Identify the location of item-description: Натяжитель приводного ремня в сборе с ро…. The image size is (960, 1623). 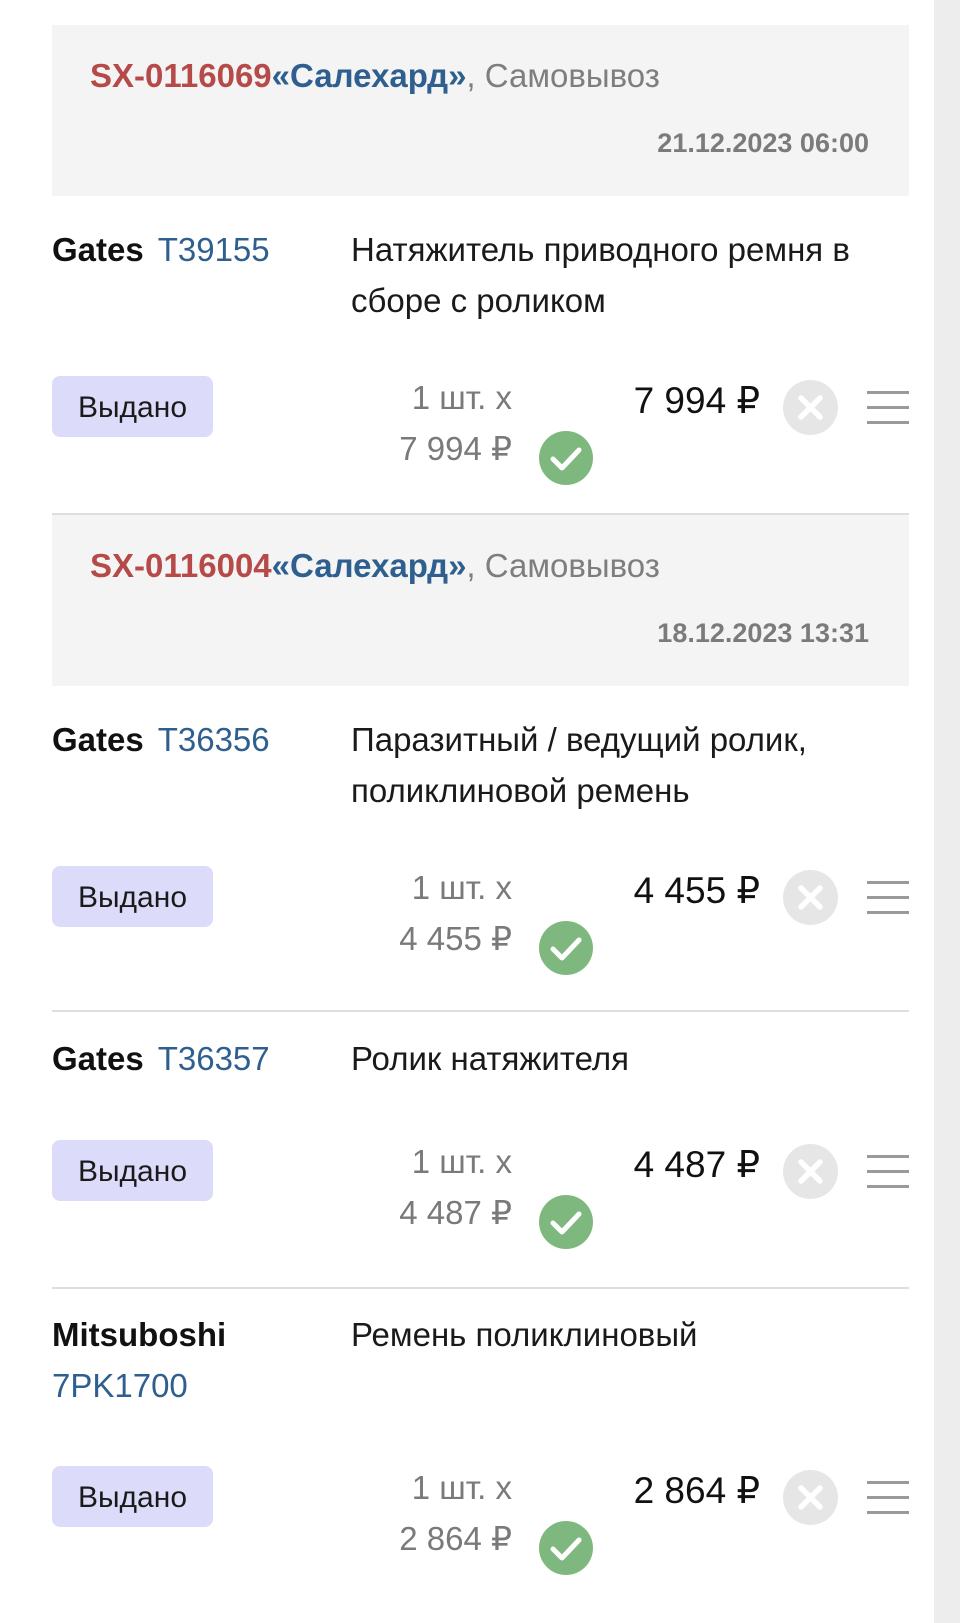
(600, 275).